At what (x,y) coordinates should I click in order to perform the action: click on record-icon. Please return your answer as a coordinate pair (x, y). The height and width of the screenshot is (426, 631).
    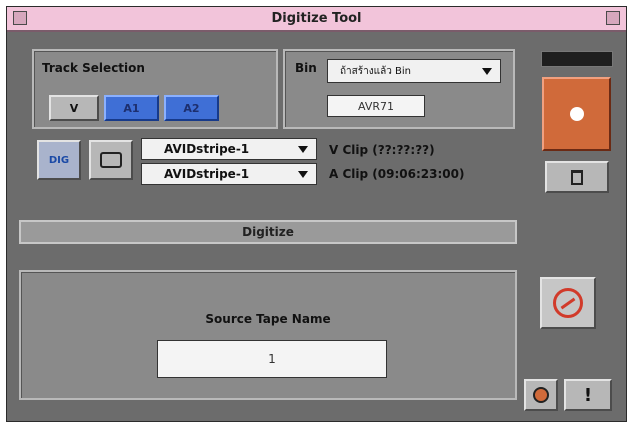
    Looking at the image, I should click on (576, 114).